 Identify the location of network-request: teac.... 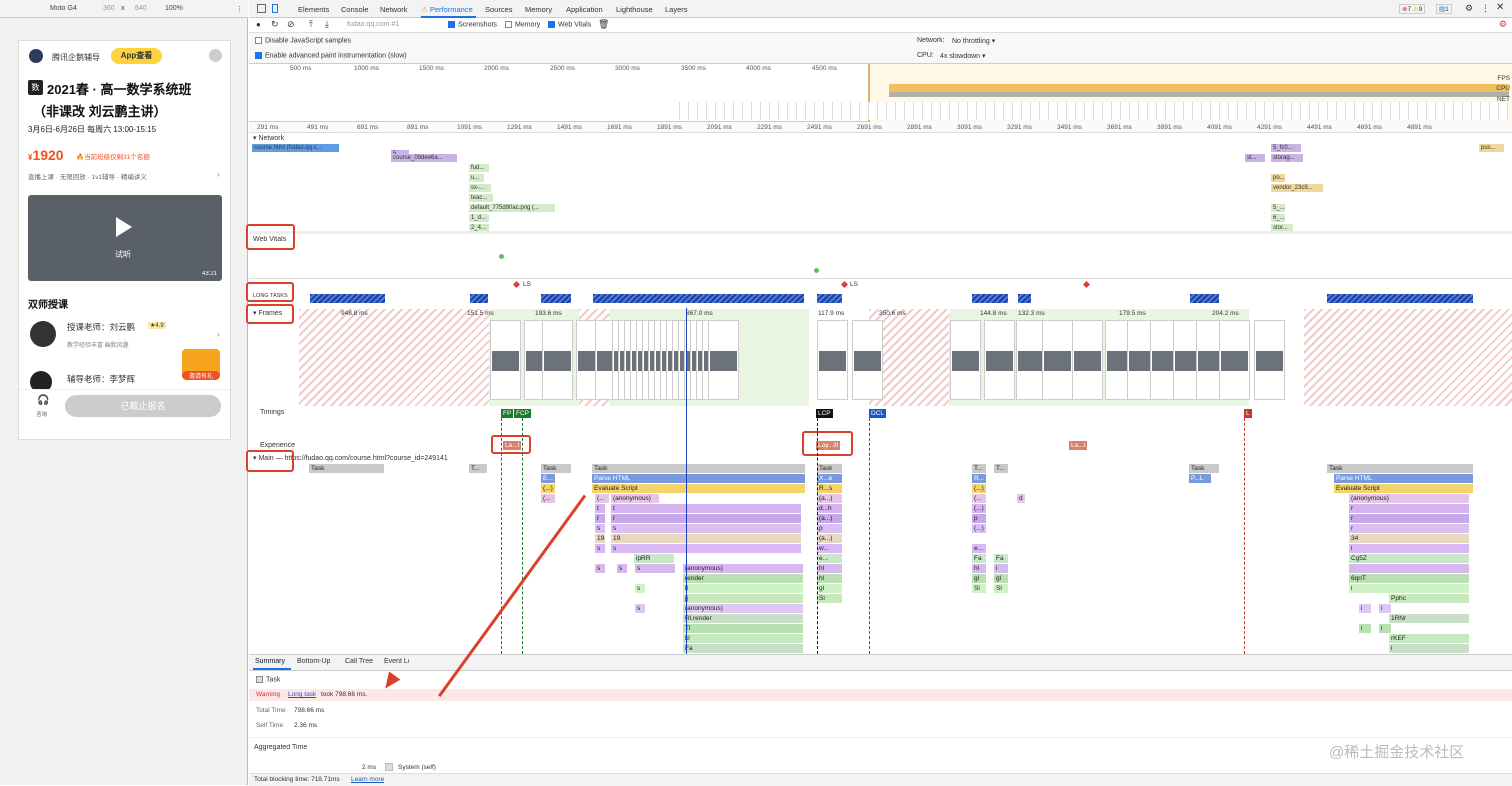
(481, 198).